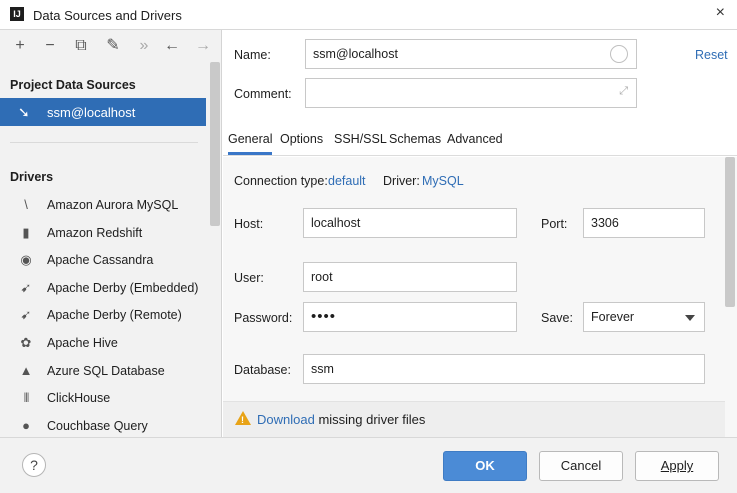  Describe the element at coordinates (360, 139) in the screenshot. I see `tab-ssh-ssl: SSH/SSL` at that location.